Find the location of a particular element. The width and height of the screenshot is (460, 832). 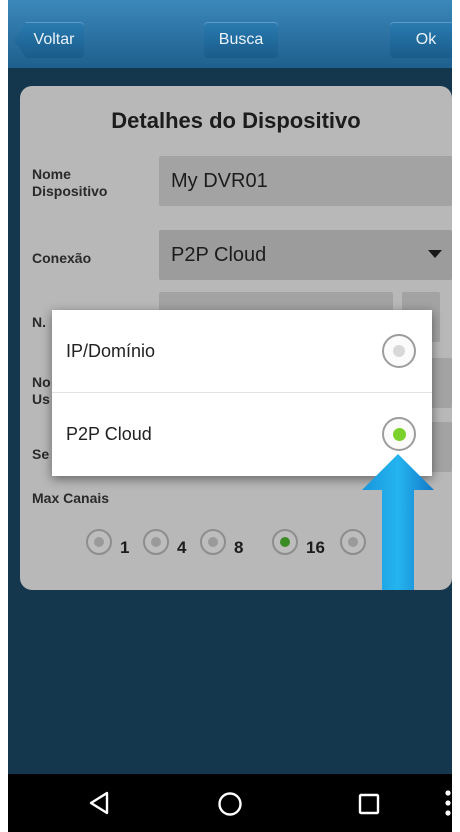

option-ip-domain: IP/Domínio is located at coordinates (242, 351).